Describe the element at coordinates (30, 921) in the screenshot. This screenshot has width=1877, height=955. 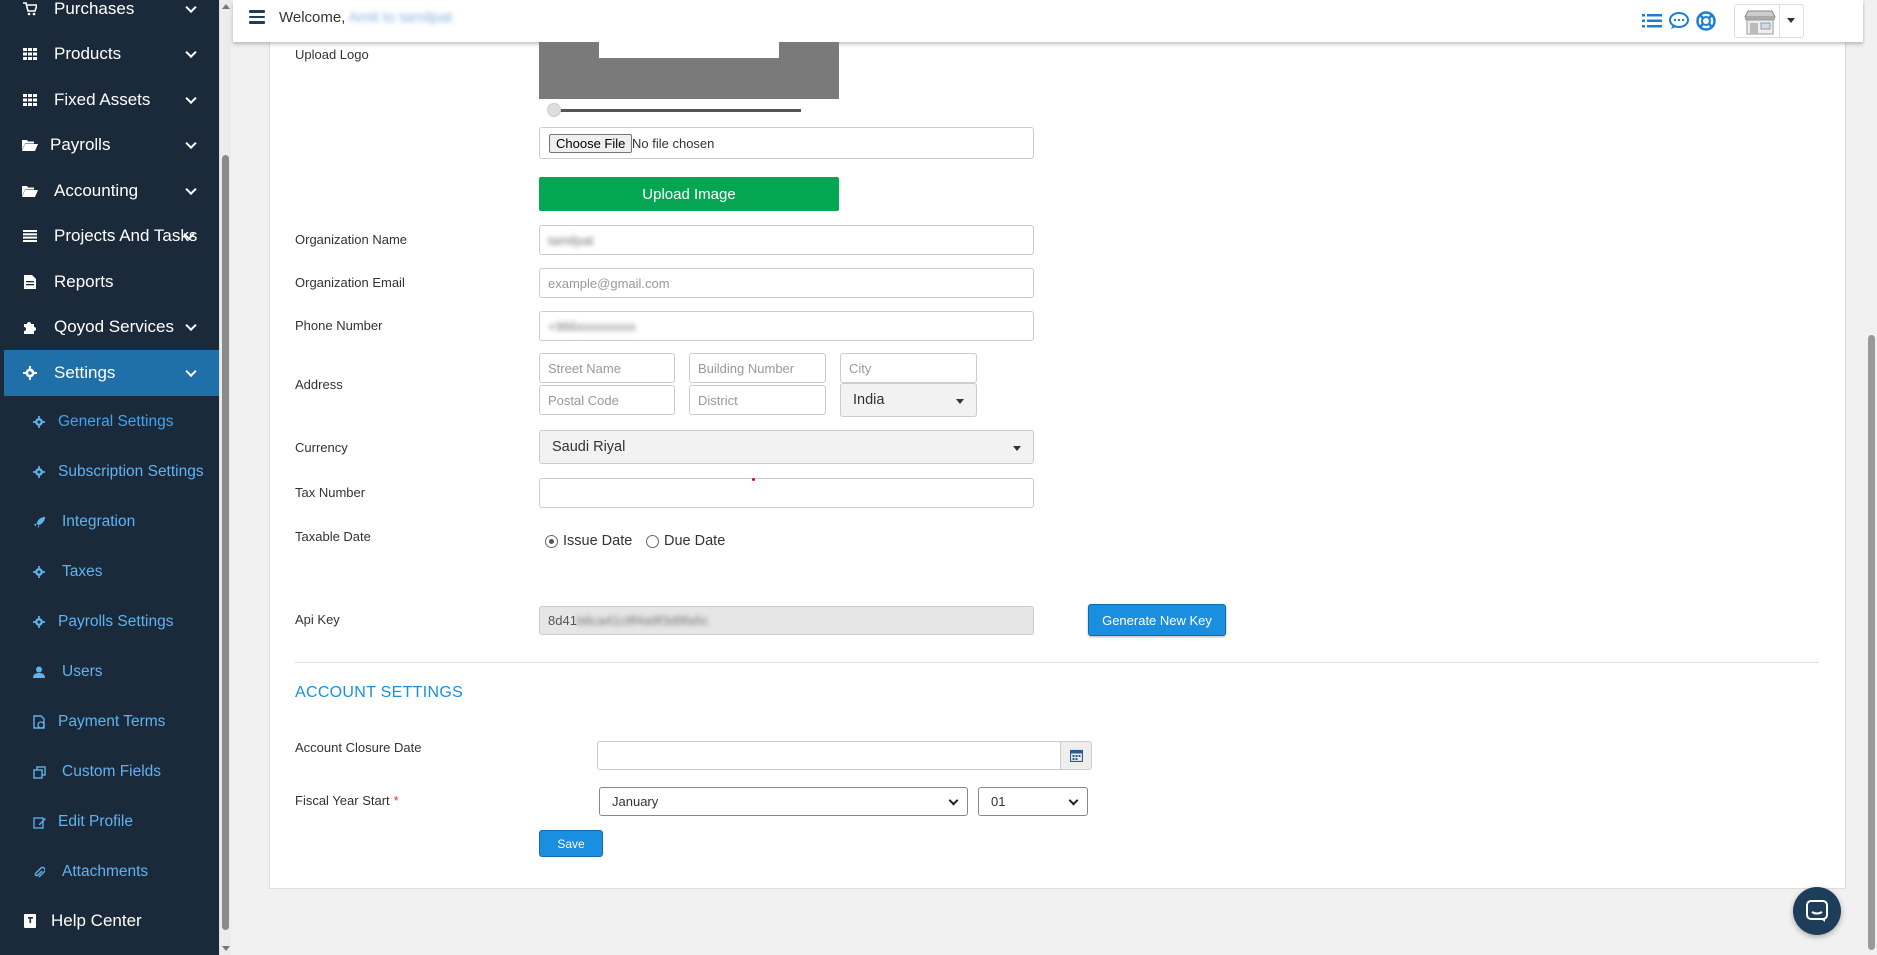
I see `book-icon` at that location.